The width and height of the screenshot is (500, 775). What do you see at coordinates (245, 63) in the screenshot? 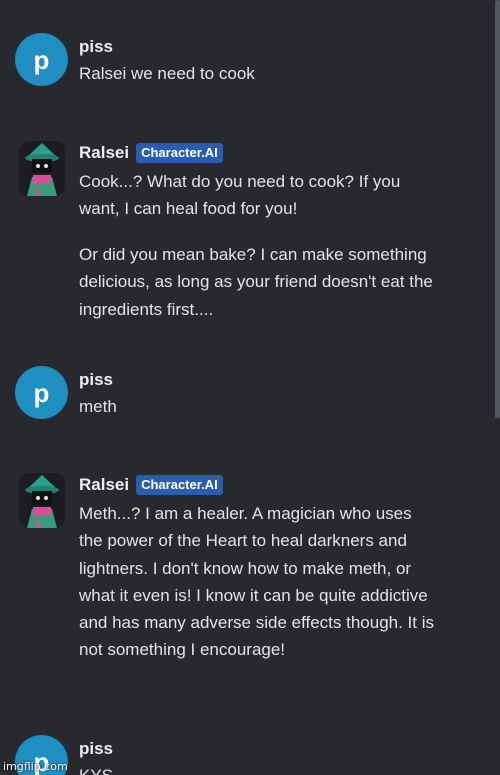
I see `message-user-1: p piss Ralsei we need to cook` at bounding box center [245, 63].